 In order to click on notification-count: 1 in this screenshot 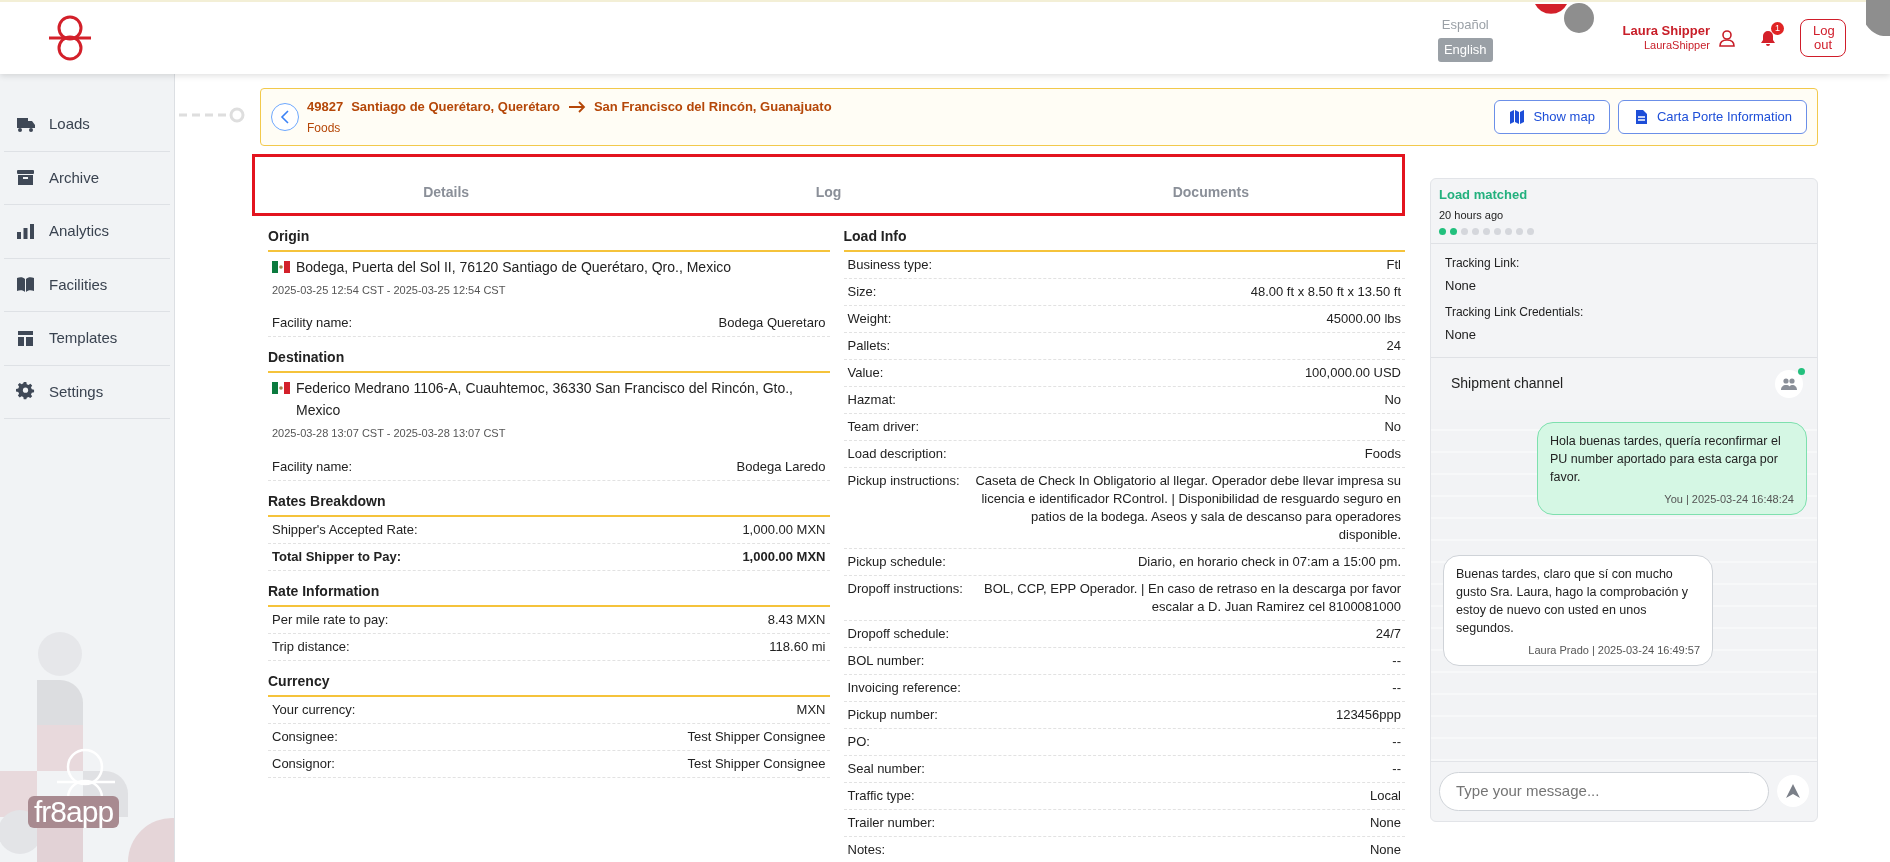, I will do `click(1777, 29)`.